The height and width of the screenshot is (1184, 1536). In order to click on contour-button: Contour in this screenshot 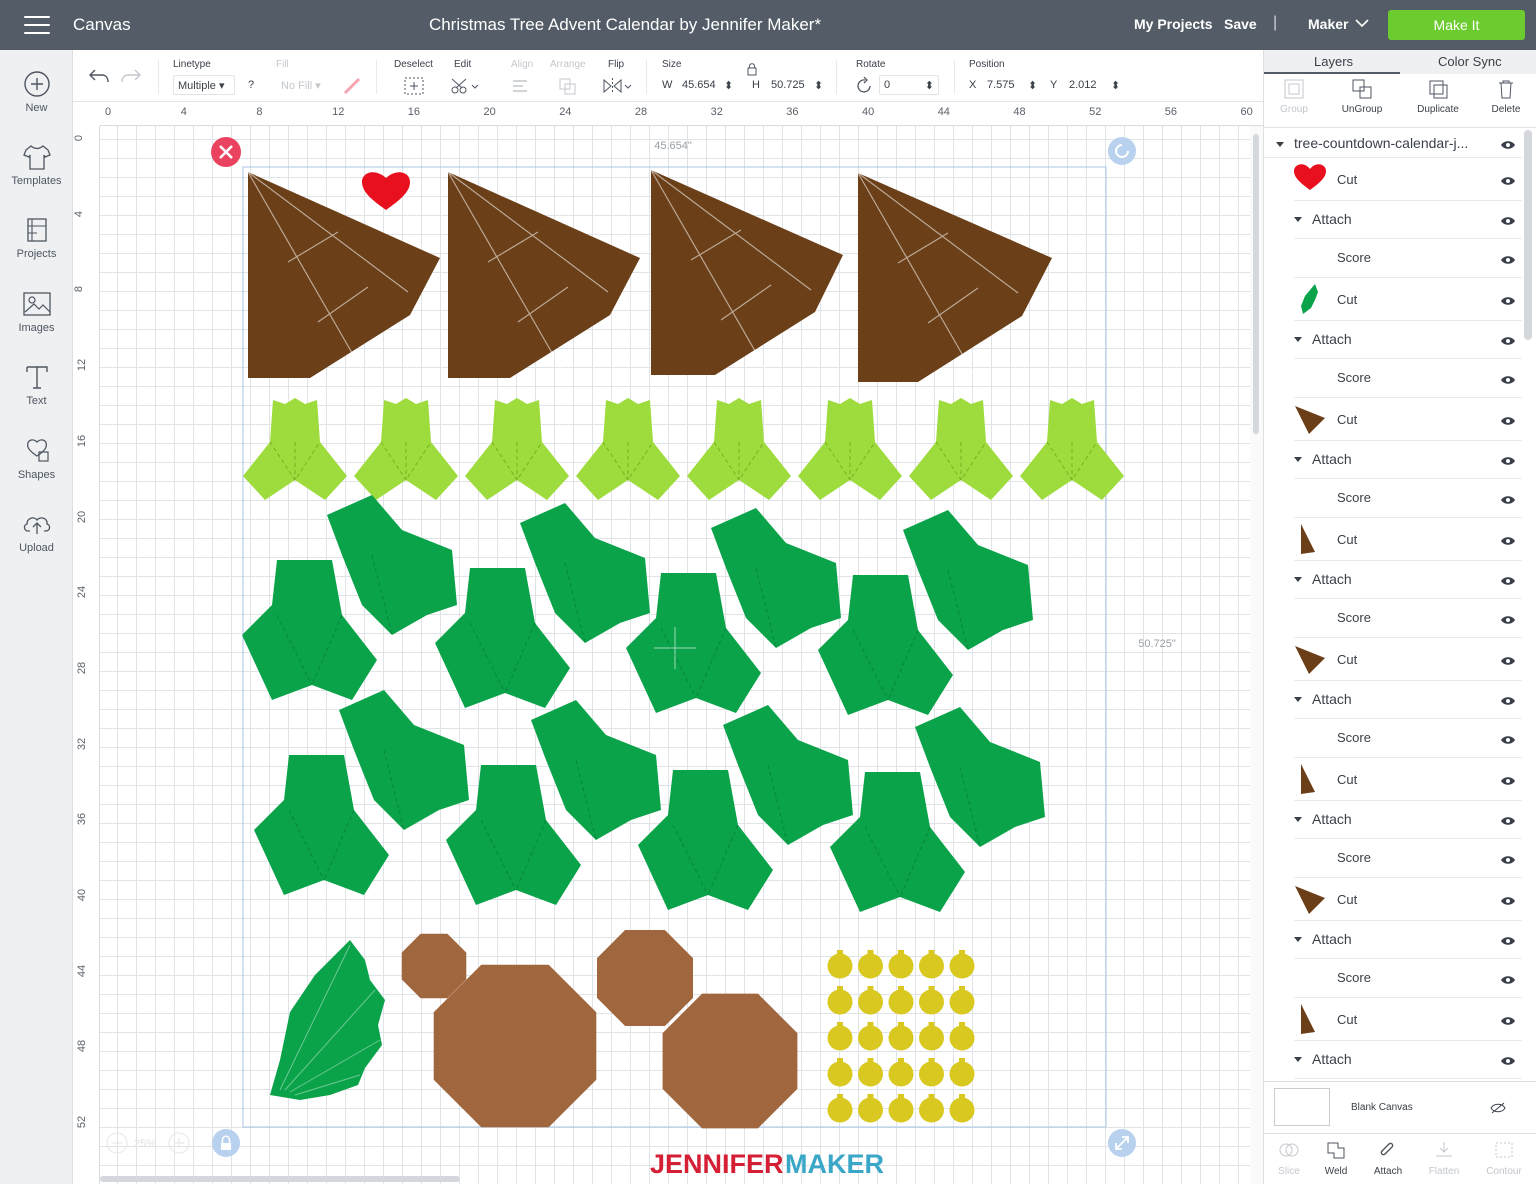, I will do `click(1504, 1158)`.